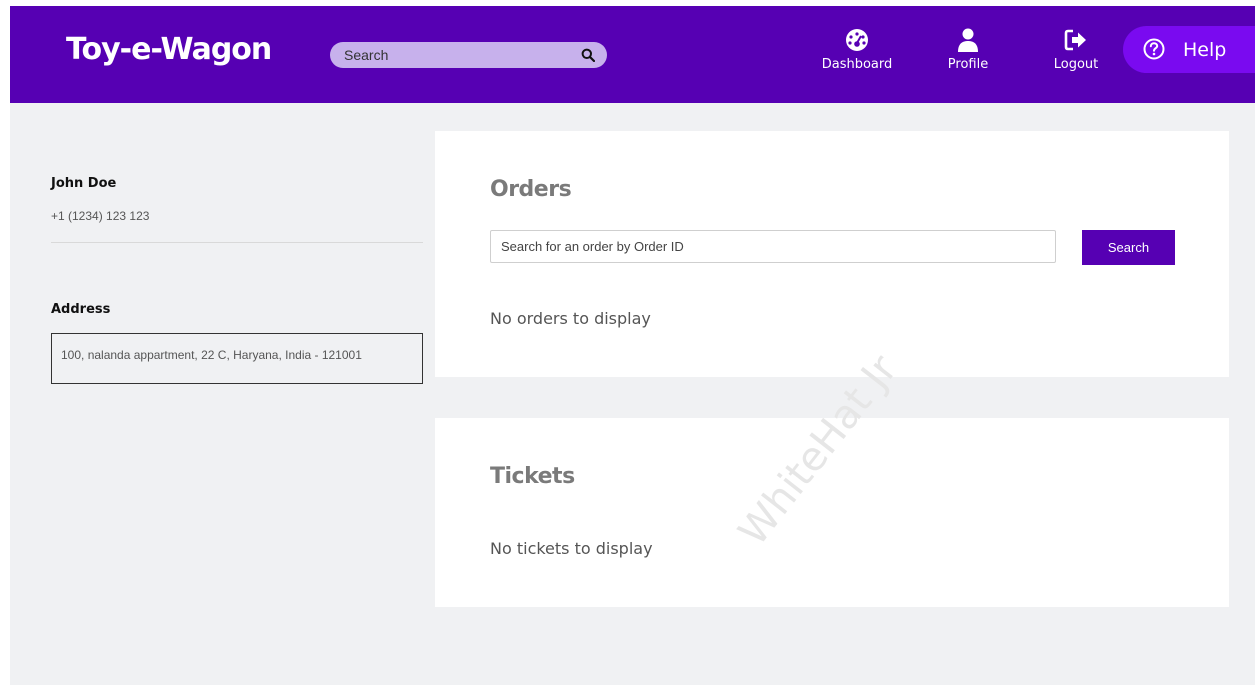  What do you see at coordinates (1076, 54) in the screenshot?
I see `nav-logout: Logout` at bounding box center [1076, 54].